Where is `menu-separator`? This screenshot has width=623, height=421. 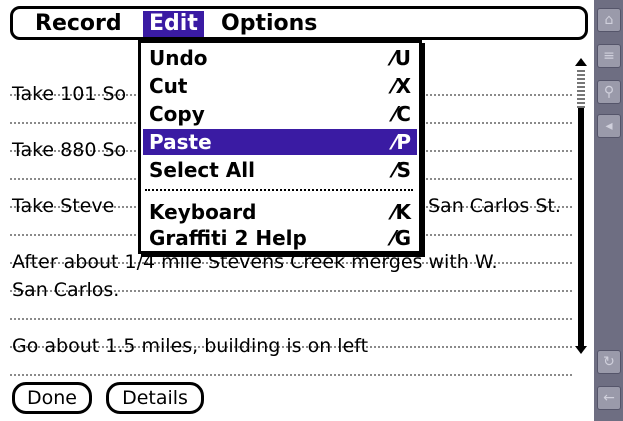 menu-separator is located at coordinates (279, 190).